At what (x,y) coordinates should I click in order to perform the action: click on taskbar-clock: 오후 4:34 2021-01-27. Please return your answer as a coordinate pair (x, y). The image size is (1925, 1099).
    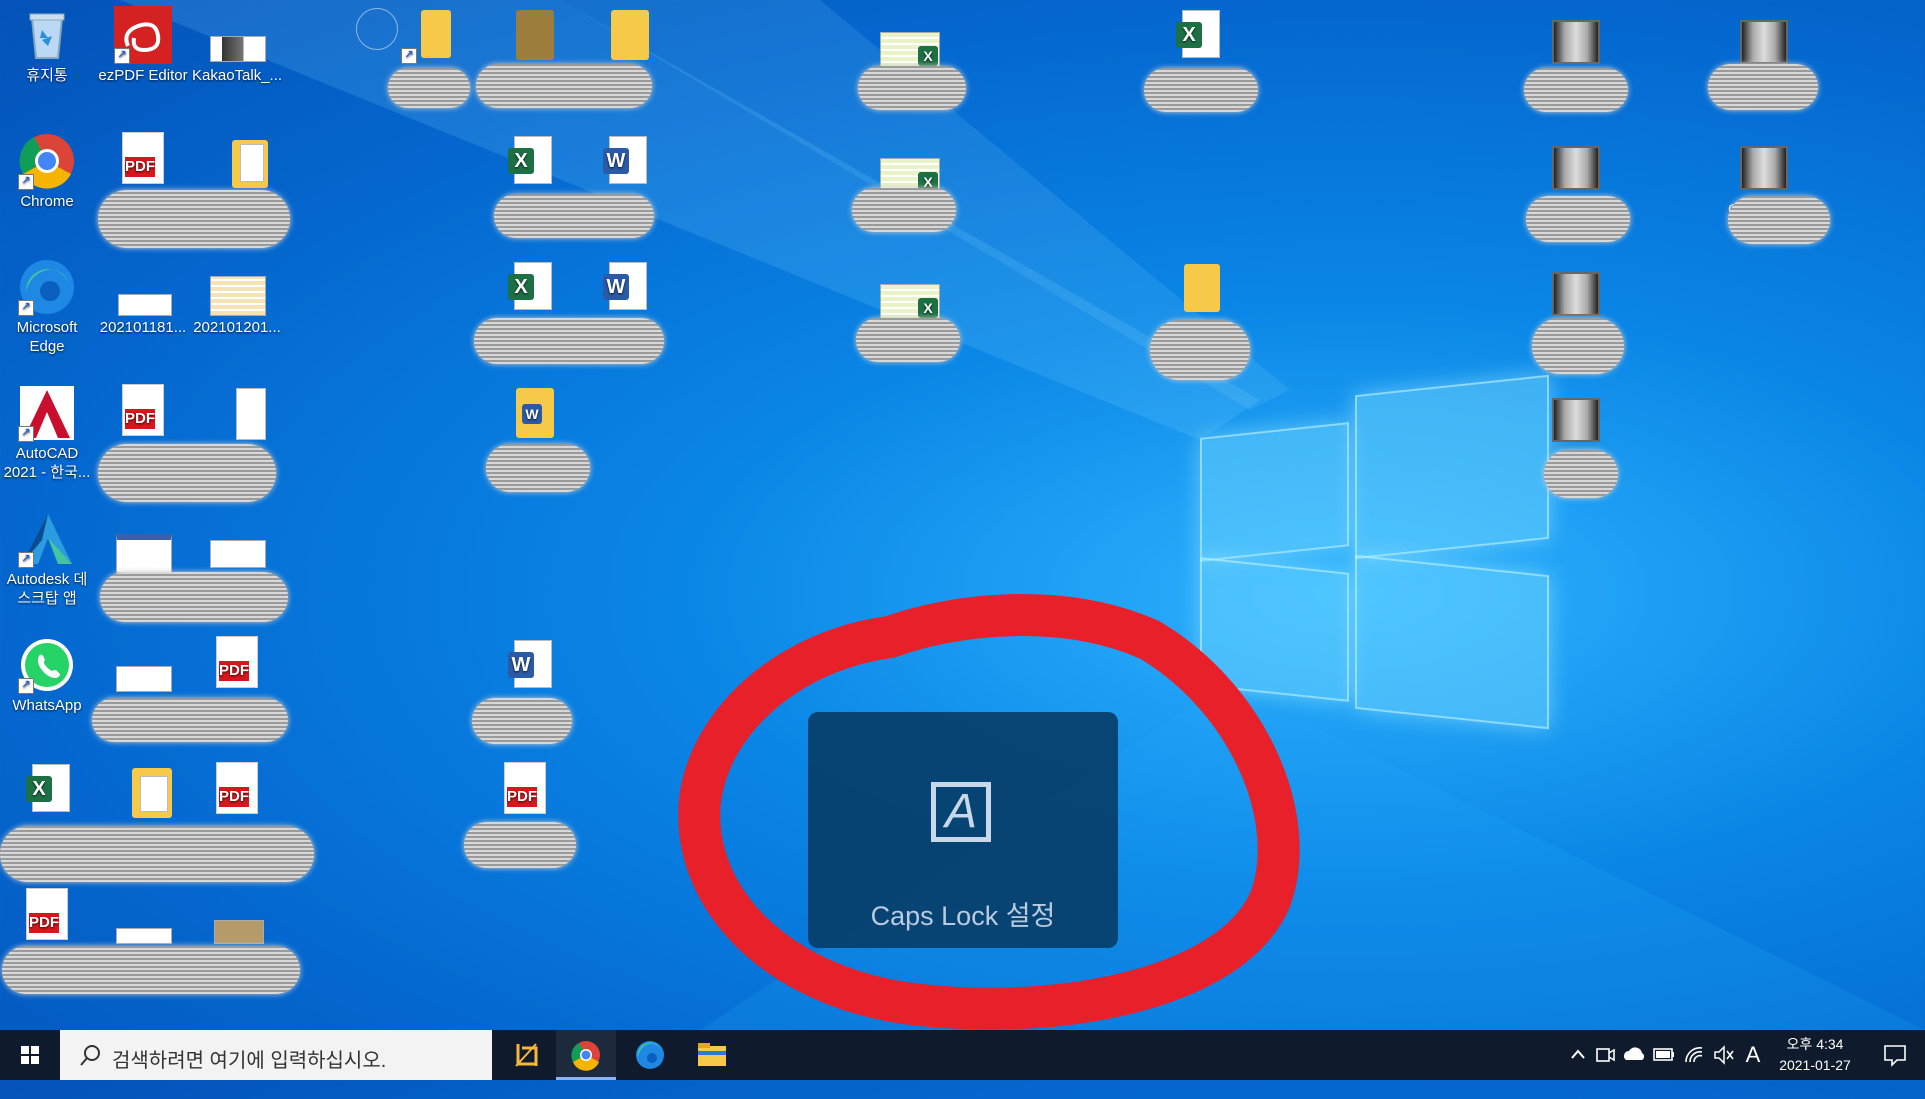
    Looking at the image, I should click on (1815, 1055).